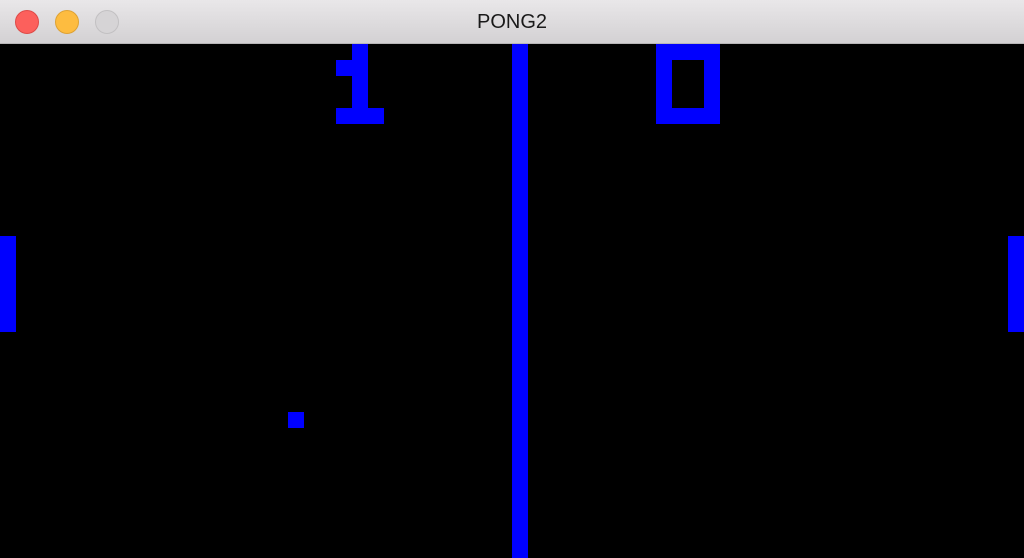 The height and width of the screenshot is (558, 1024). I want to click on window-title: PONG2, so click(512, 22).